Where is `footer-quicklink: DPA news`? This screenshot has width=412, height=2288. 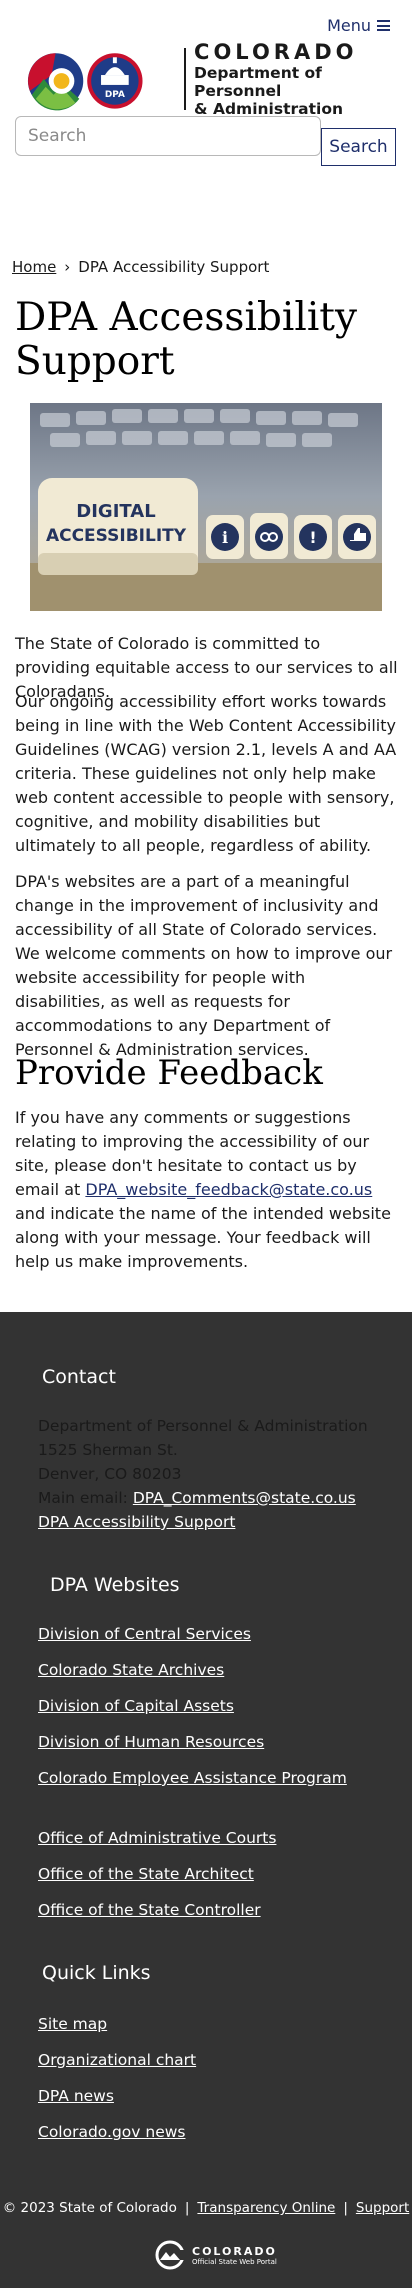
footer-quicklink: DPA news is located at coordinates (76, 2096).